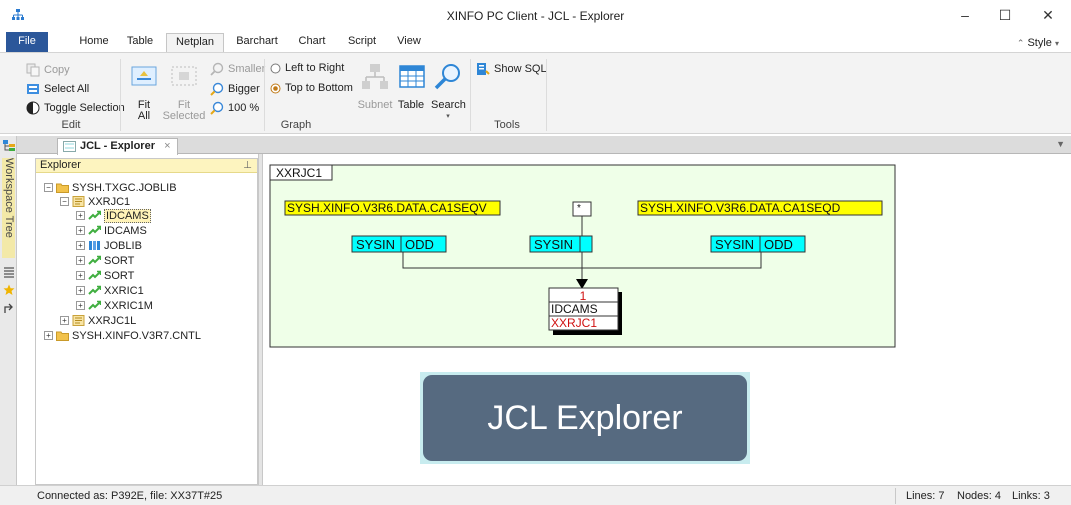 This screenshot has height=505, width=1071. What do you see at coordinates (311, 88) in the screenshot?
I see `top-to-bottom-radio: Top to Bottom` at bounding box center [311, 88].